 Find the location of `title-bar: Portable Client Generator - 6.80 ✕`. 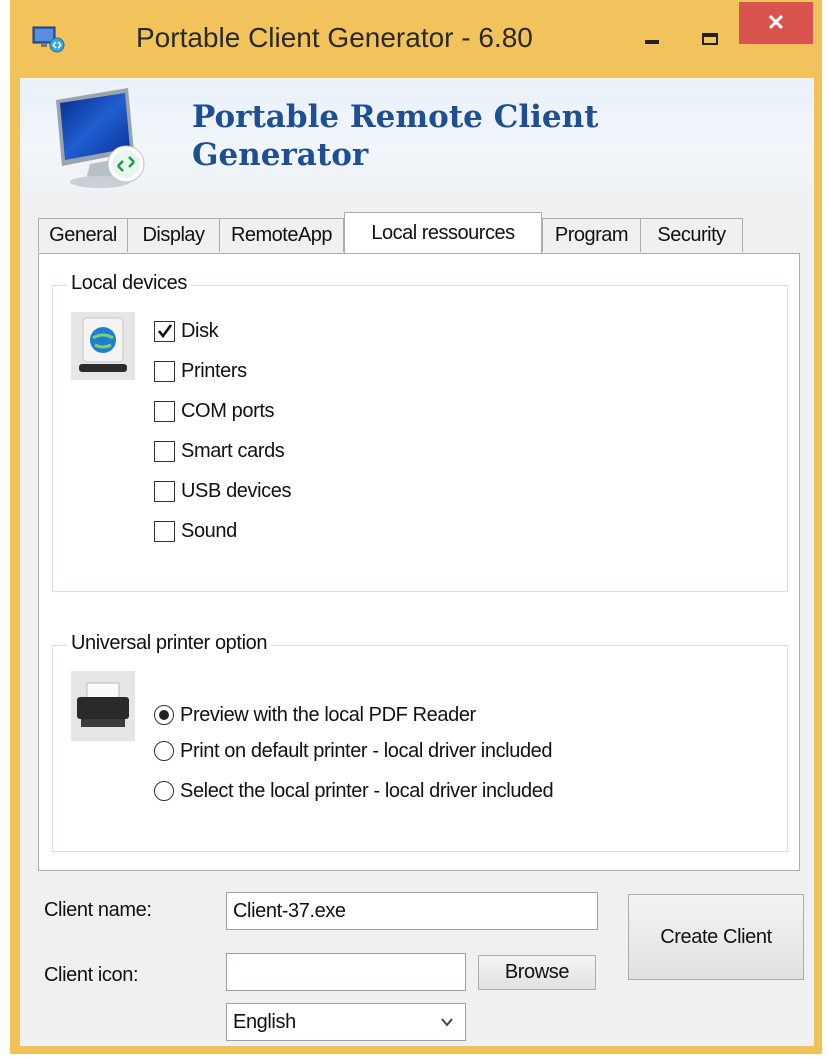

title-bar: Portable Client Generator - 6.80 ✕ is located at coordinates (416, 39).